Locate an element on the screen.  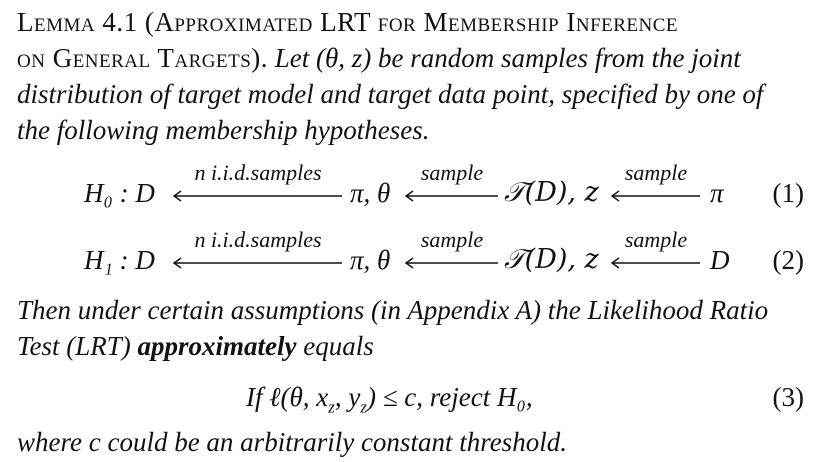
lemma-statement-3: the following membership hypotheses. is located at coordinates (223, 130).